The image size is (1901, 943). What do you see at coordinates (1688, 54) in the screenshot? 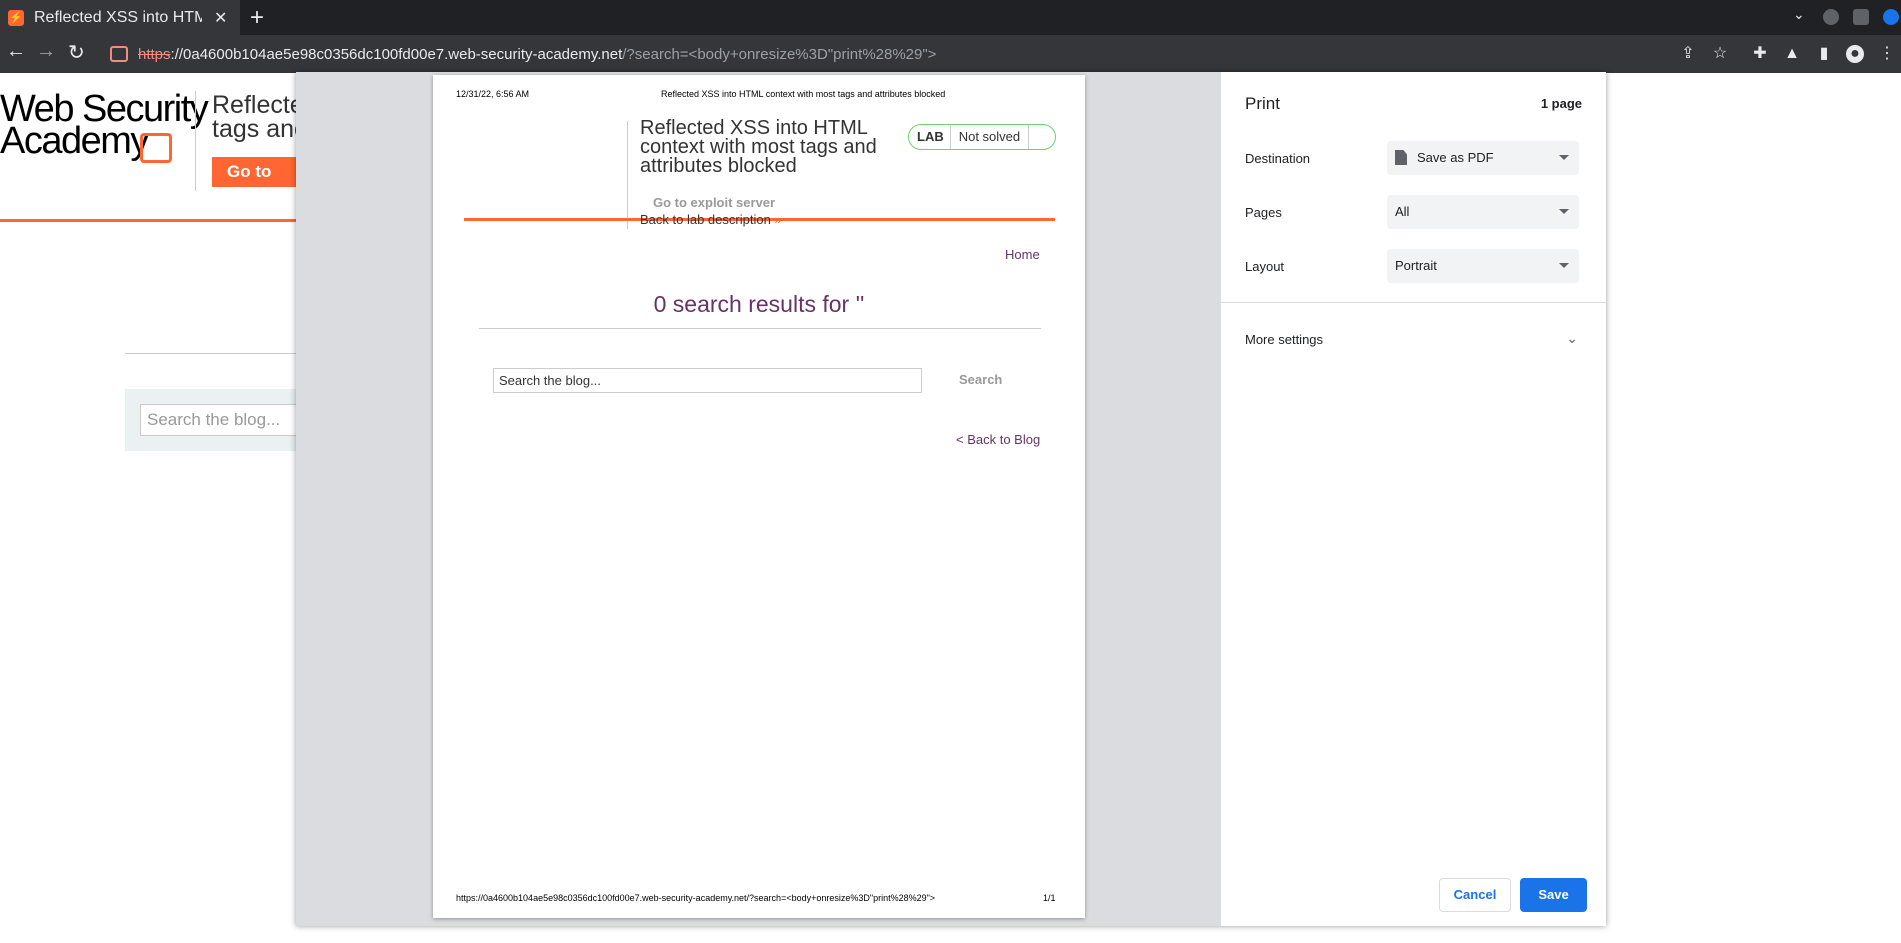
I see `share-icon: ⇪` at bounding box center [1688, 54].